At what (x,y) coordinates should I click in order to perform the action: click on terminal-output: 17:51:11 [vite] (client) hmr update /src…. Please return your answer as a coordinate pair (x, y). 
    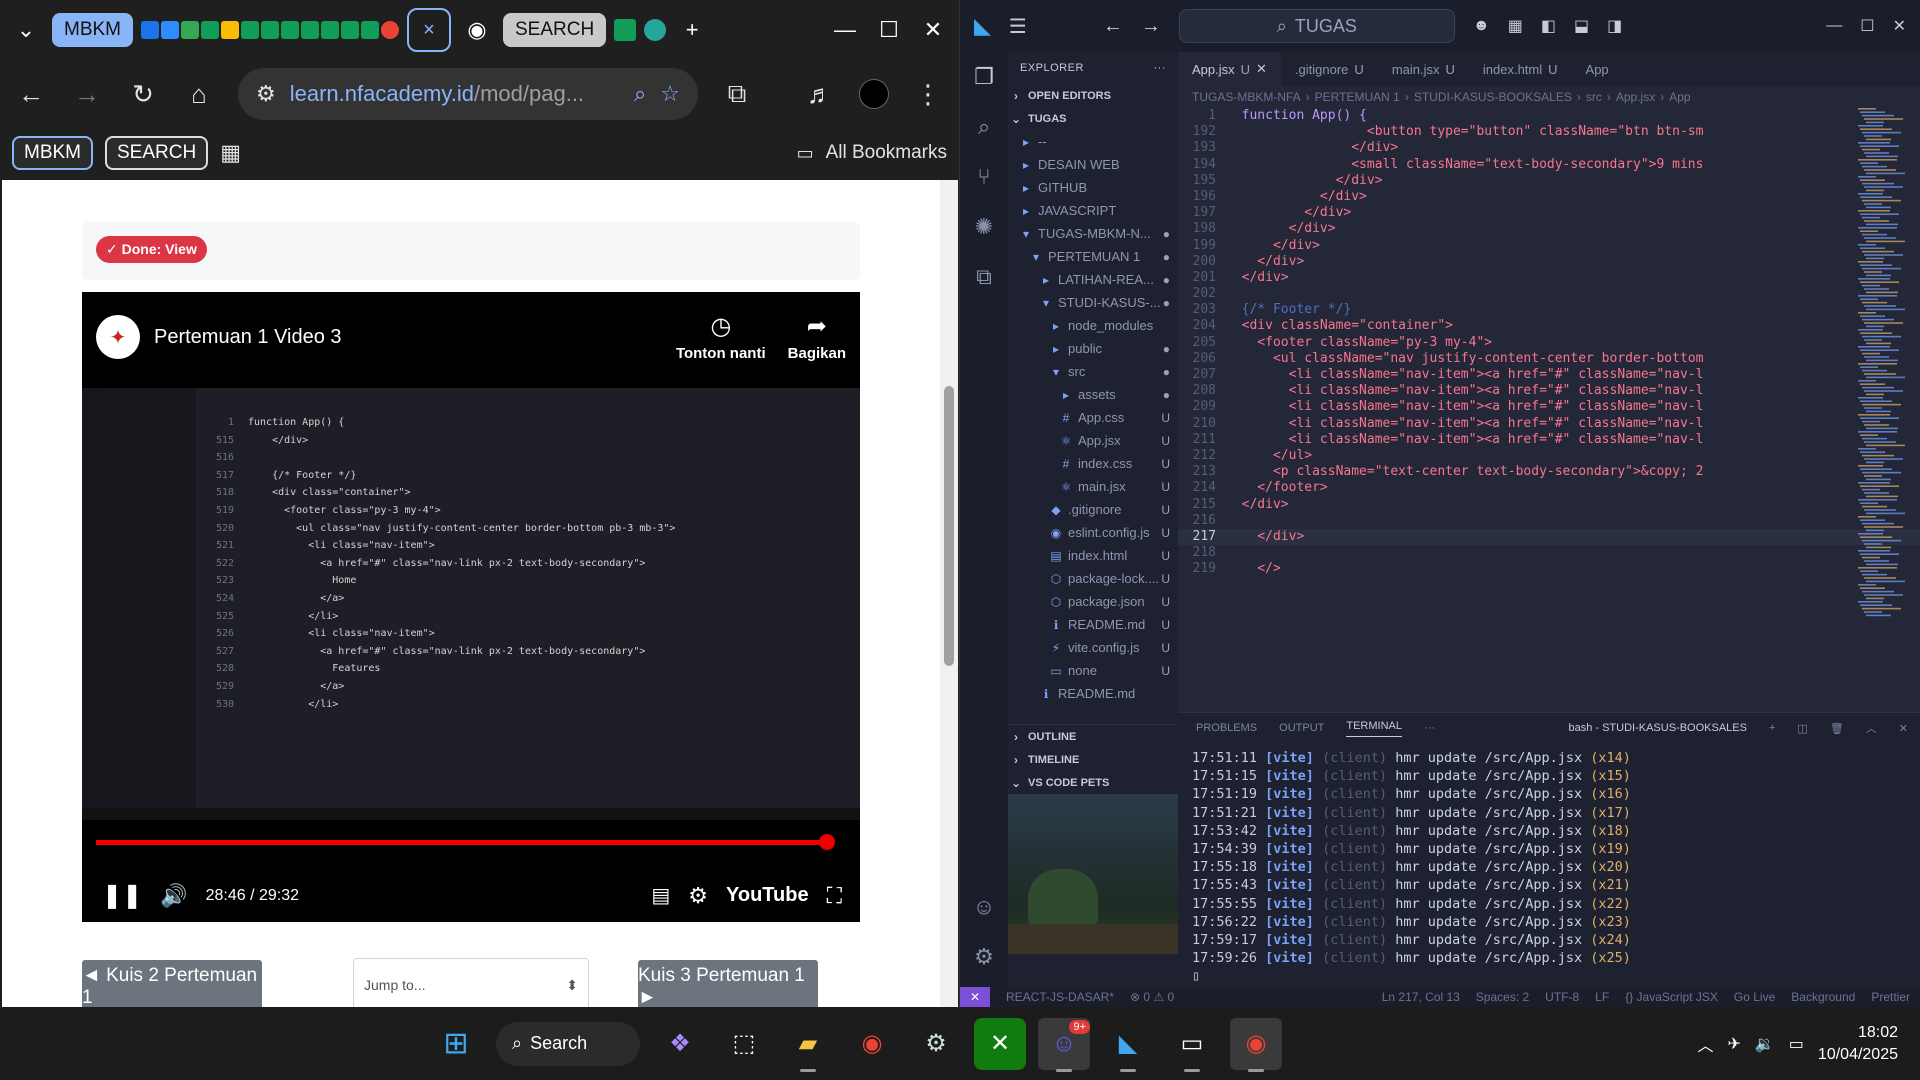
    Looking at the image, I should click on (1549, 867).